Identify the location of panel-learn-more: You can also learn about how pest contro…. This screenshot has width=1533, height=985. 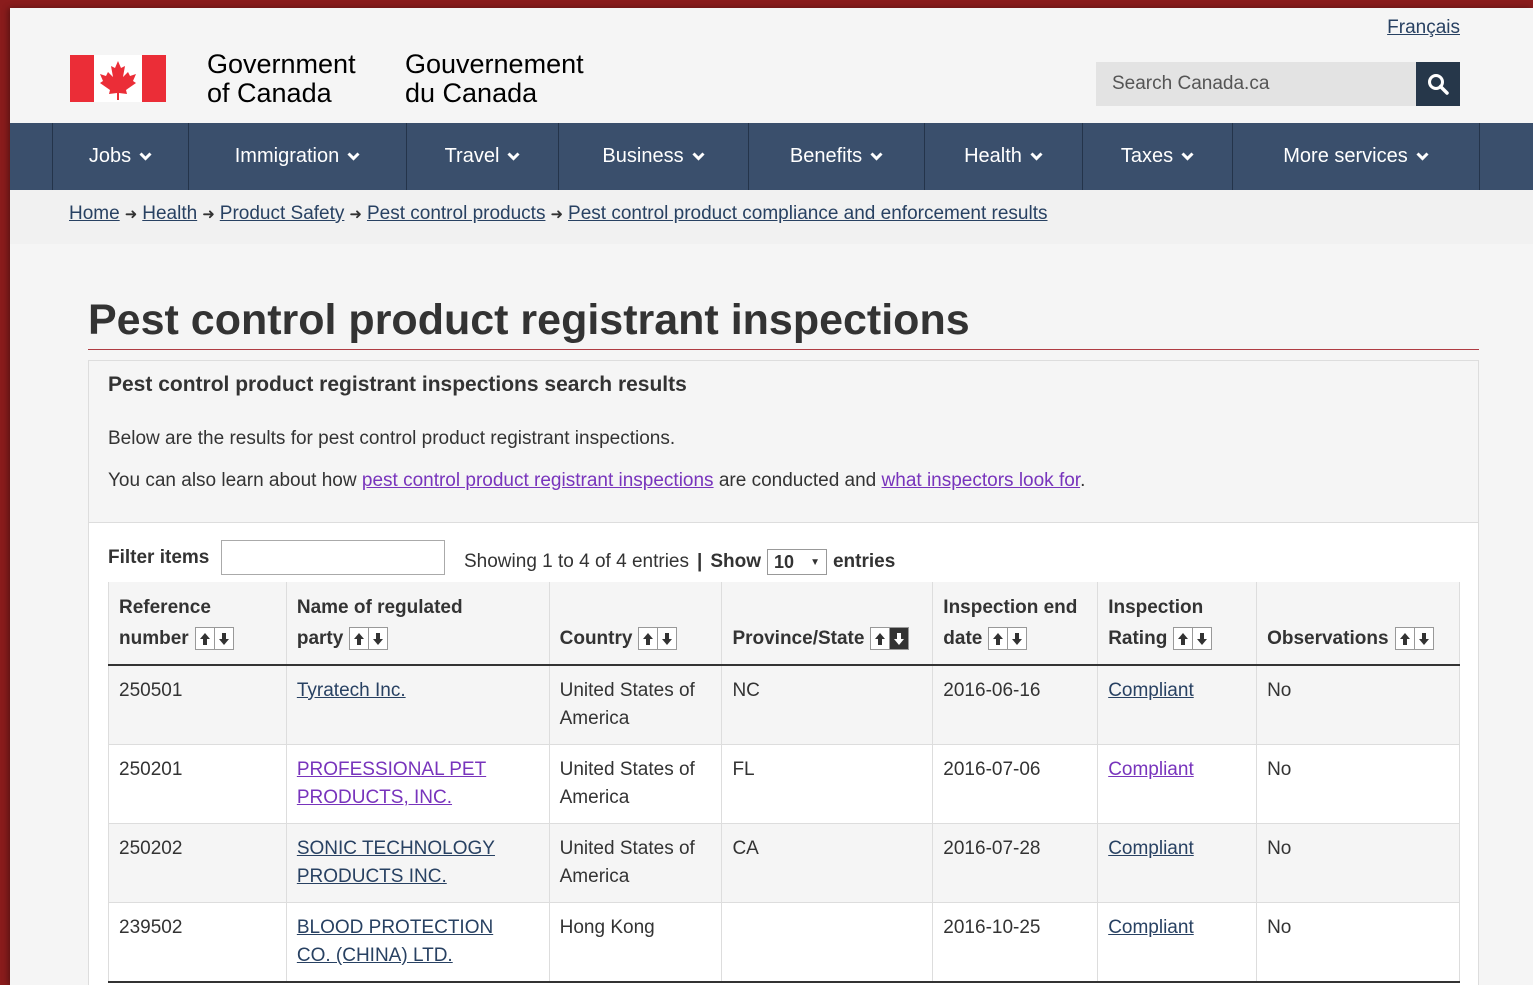
(596, 481).